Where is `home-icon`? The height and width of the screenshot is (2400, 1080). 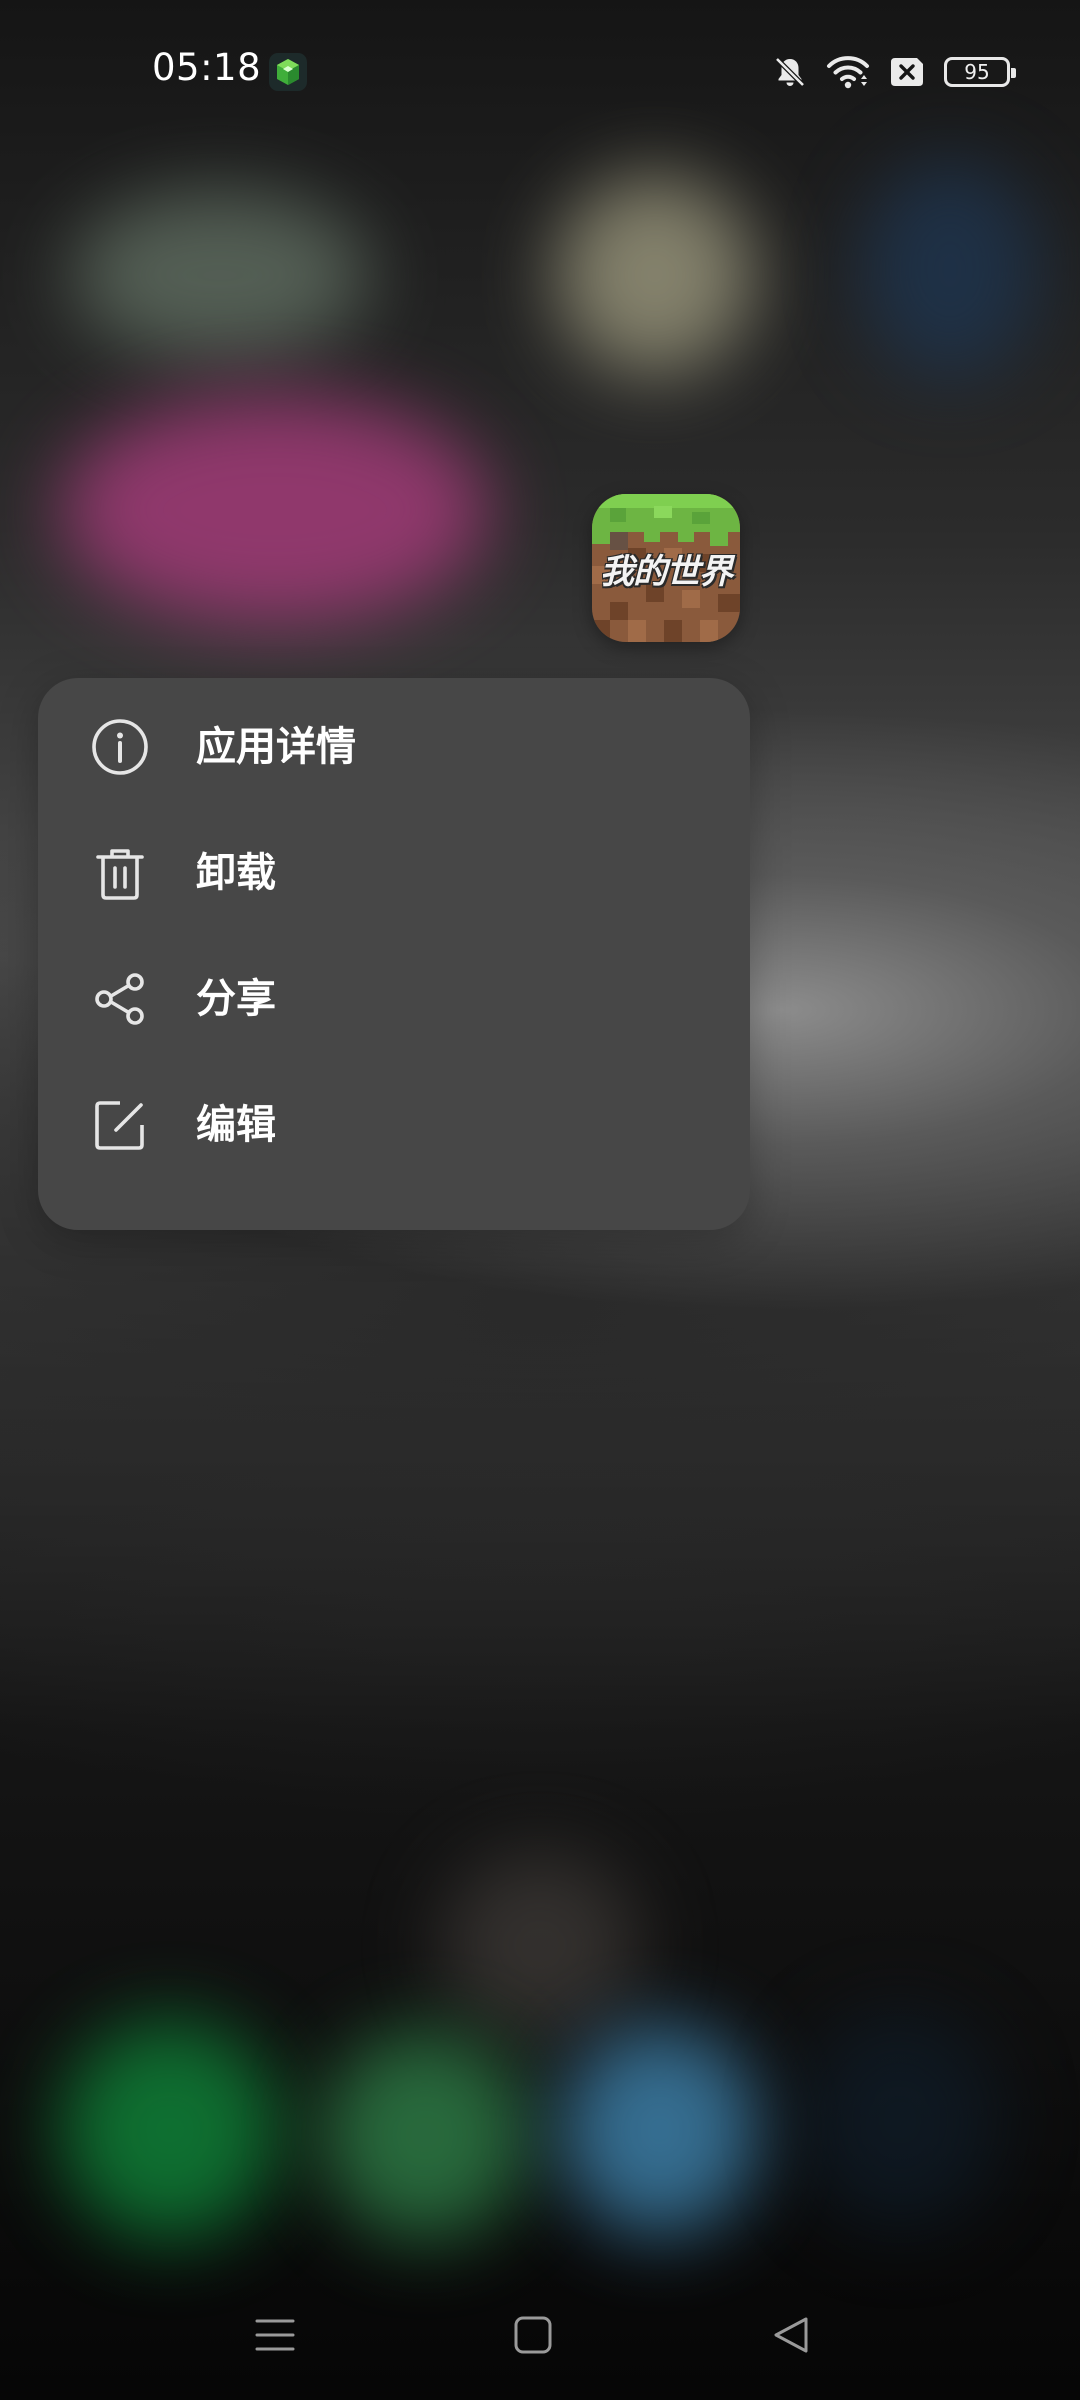
home-icon is located at coordinates (533, 2335).